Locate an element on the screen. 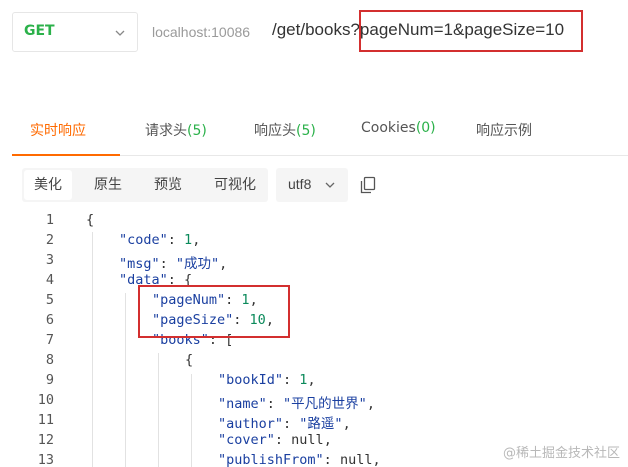 This screenshot has width=628, height=467. code-line: "msg": "成功", is located at coordinates (173, 264).